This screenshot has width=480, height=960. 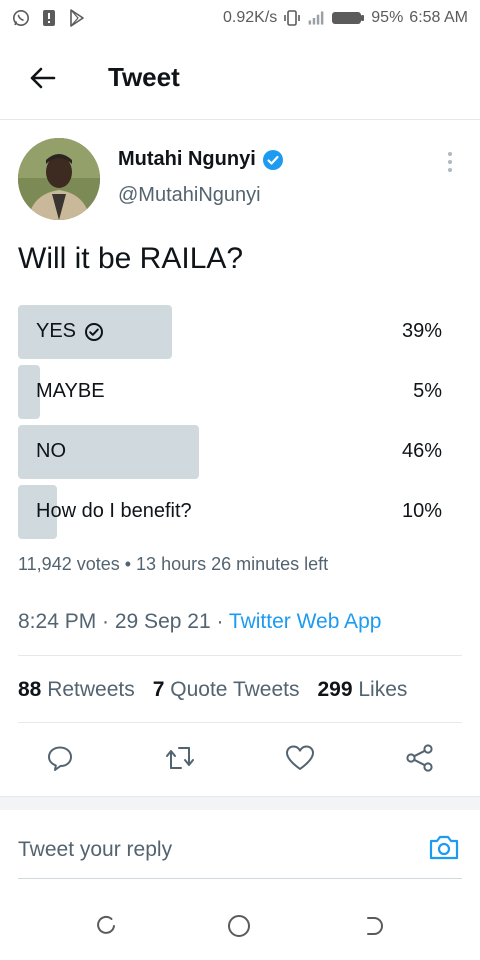 I want to click on back-nav-button, so click(x=372, y=928).